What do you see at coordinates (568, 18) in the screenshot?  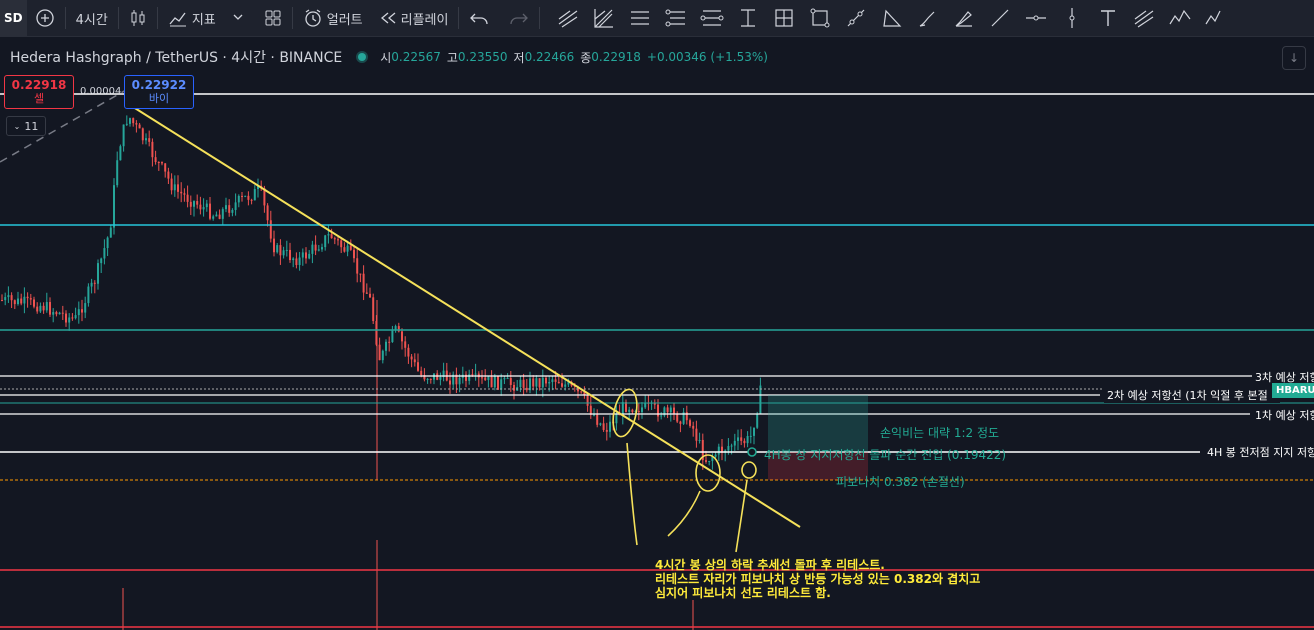 I see `trend-line-tool` at bounding box center [568, 18].